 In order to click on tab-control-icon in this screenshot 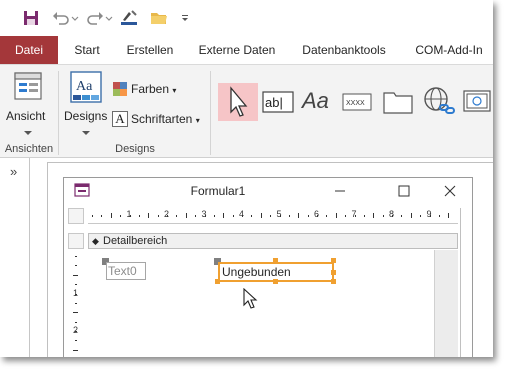, I will do `click(398, 102)`.